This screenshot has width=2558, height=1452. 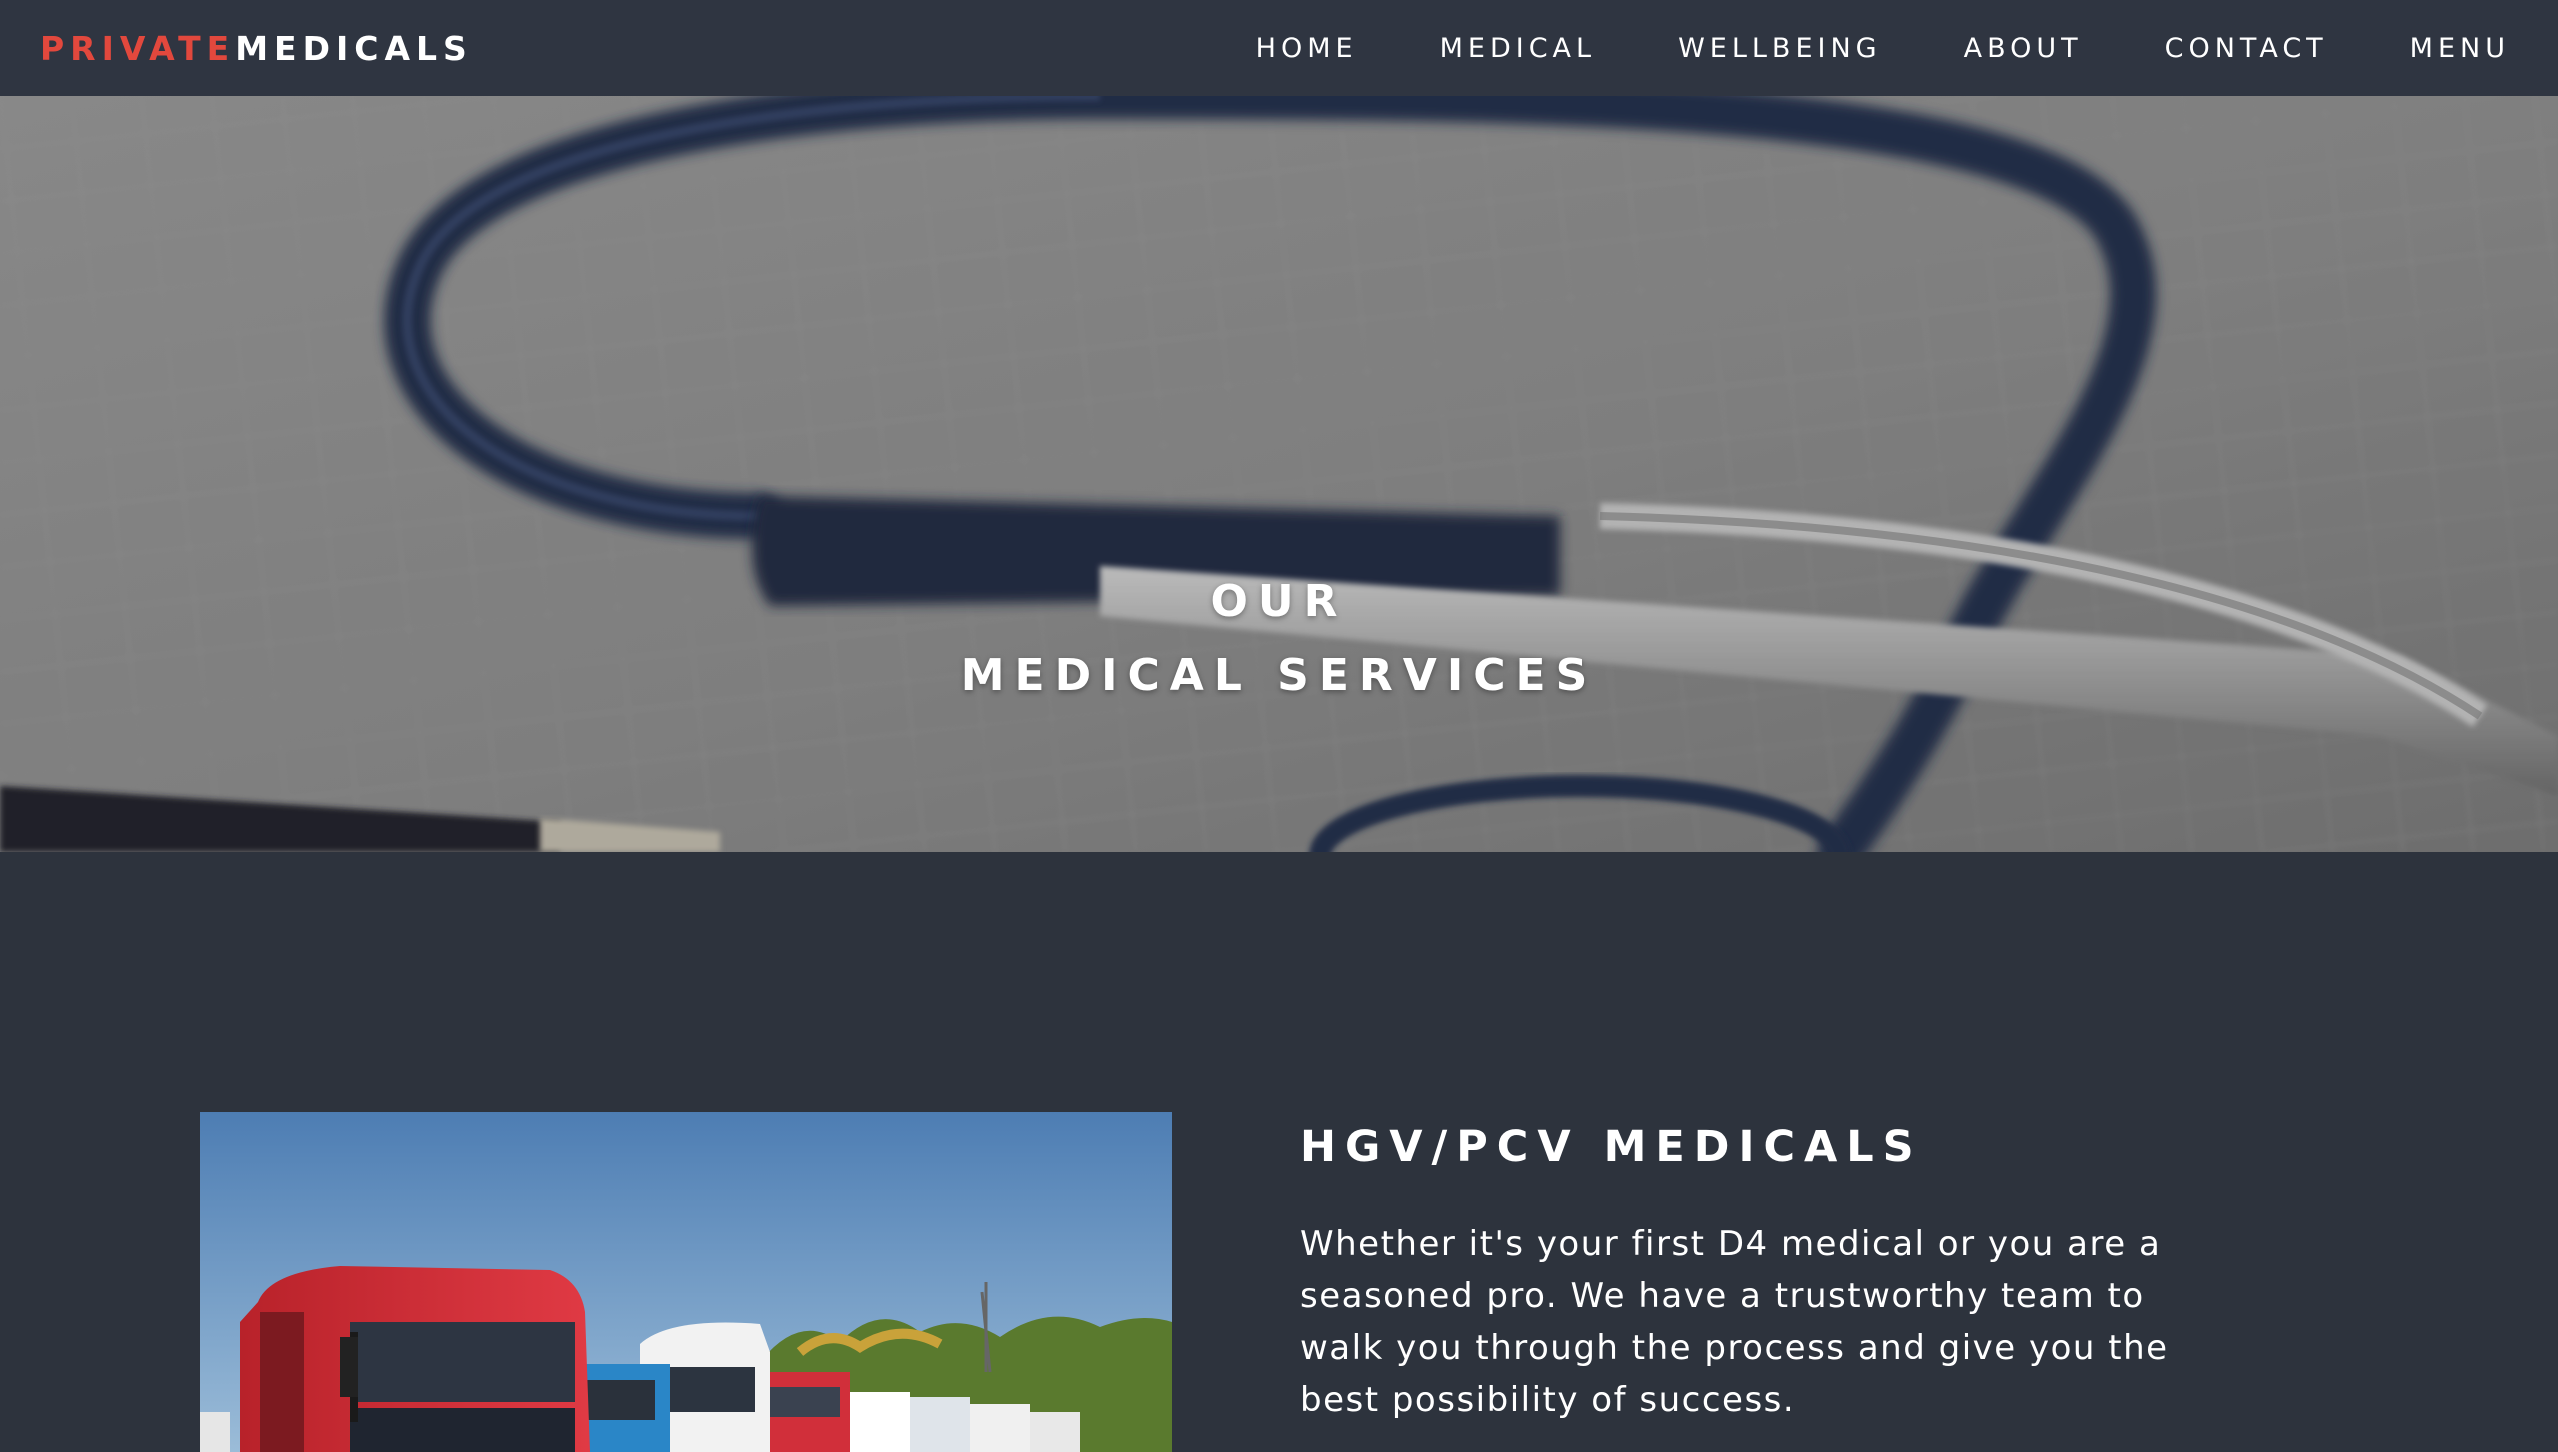 I want to click on site-logo: PRIVATE MEDICALS, so click(x=256, y=48).